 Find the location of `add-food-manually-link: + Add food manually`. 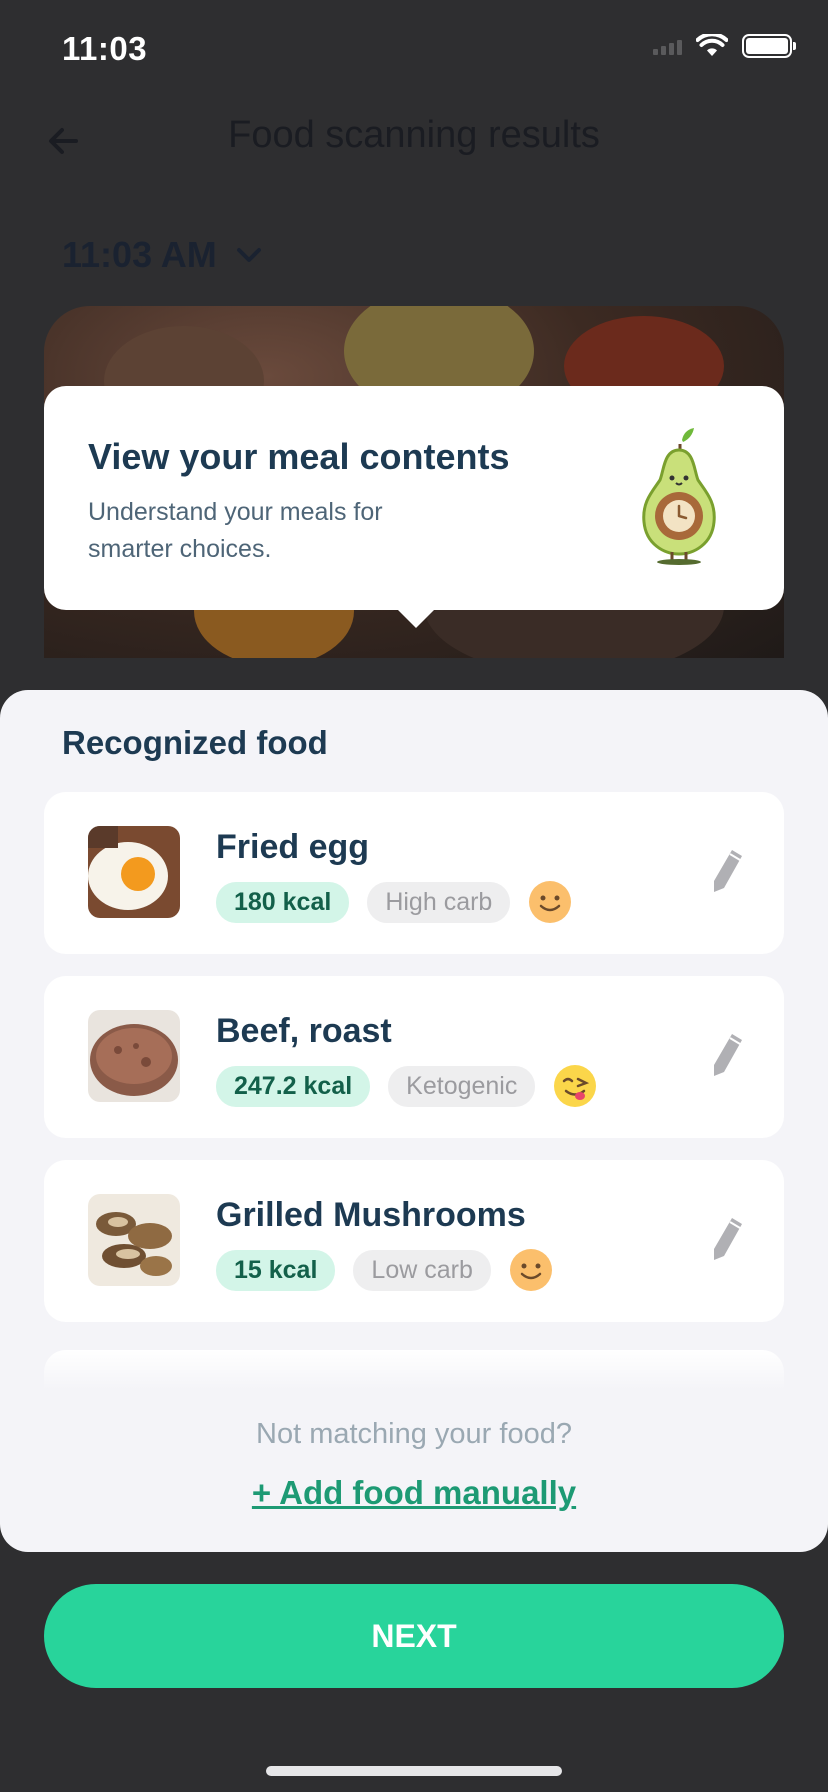

add-food-manually-link: + Add food manually is located at coordinates (414, 1493).